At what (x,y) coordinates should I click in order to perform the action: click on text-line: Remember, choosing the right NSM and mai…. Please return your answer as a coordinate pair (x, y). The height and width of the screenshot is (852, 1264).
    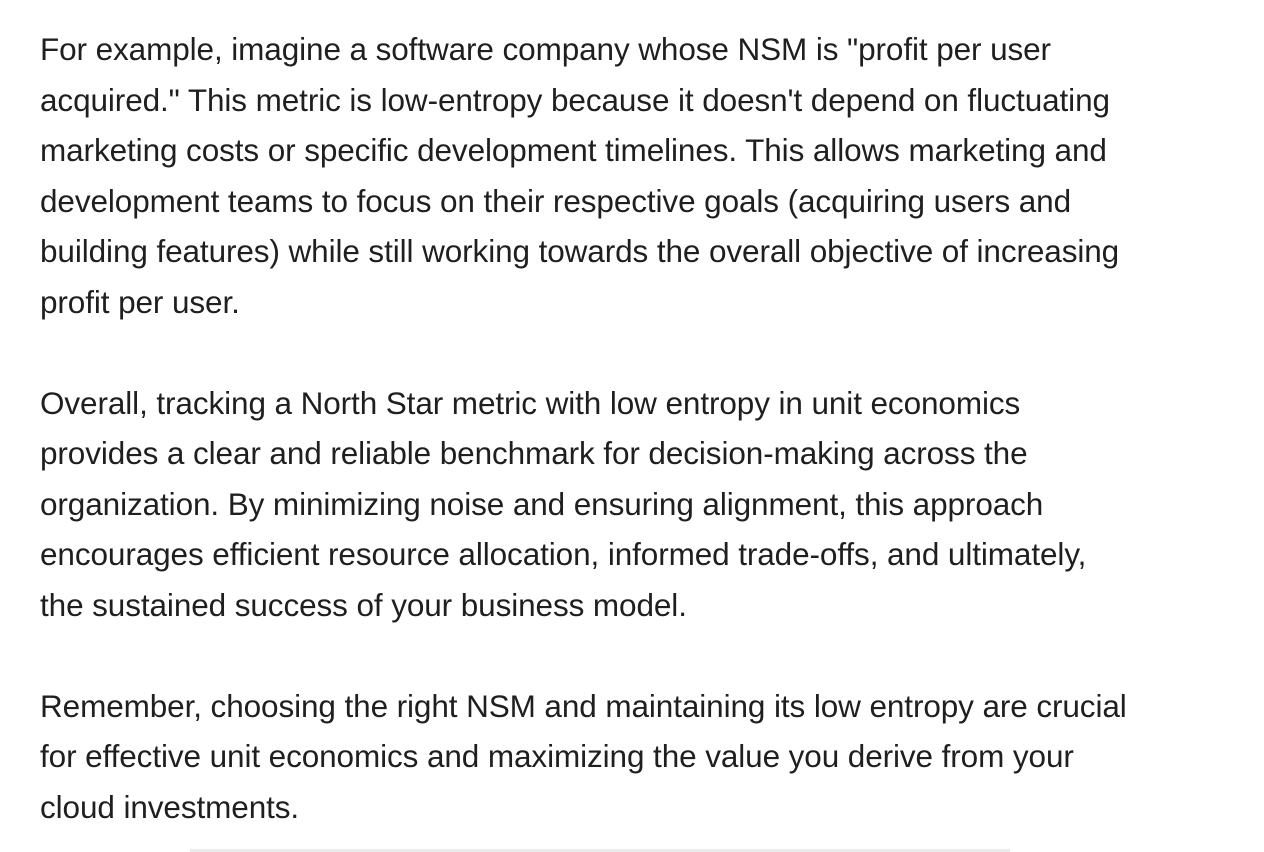
    Looking at the image, I should click on (583, 705).